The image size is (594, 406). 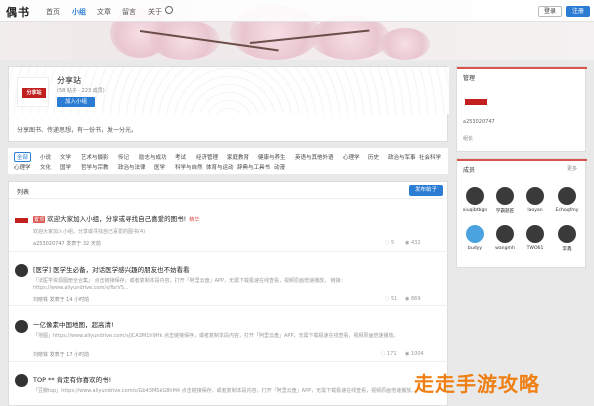 I want to click on post-title: TOP ** 肯定有你喜欢的书!, so click(x=72, y=379).